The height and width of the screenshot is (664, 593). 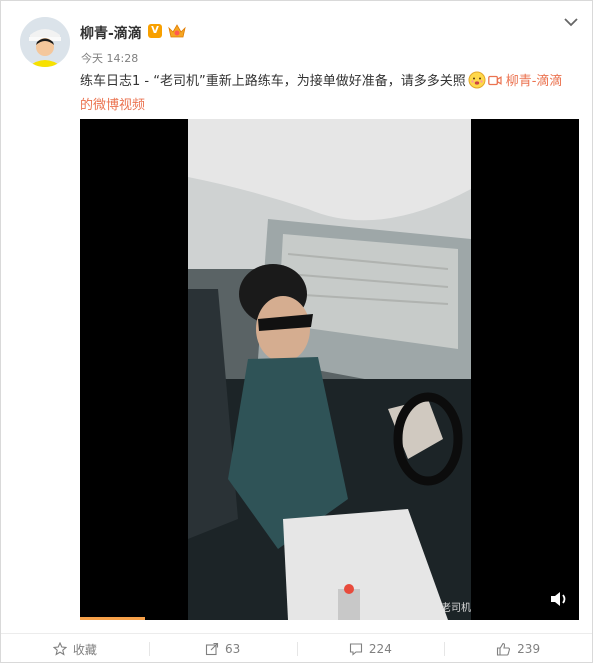 What do you see at coordinates (59, 649) in the screenshot?
I see `star-icon` at bounding box center [59, 649].